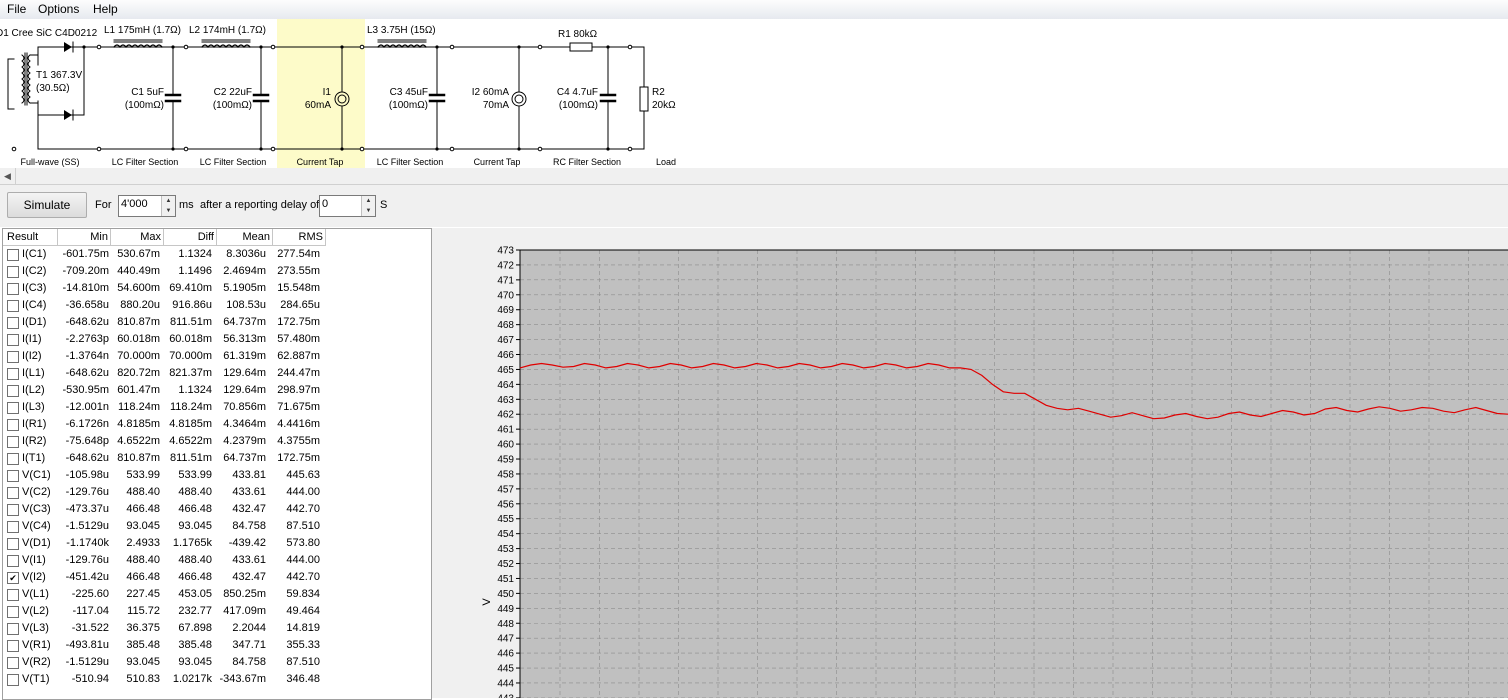  I want to click on inductor-l1-icon, so click(138, 44).